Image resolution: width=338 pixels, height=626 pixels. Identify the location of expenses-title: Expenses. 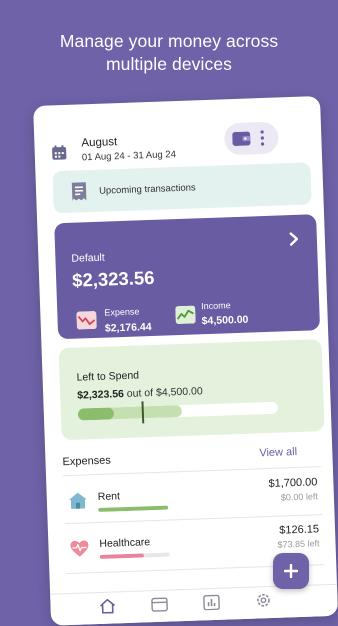
(86, 462).